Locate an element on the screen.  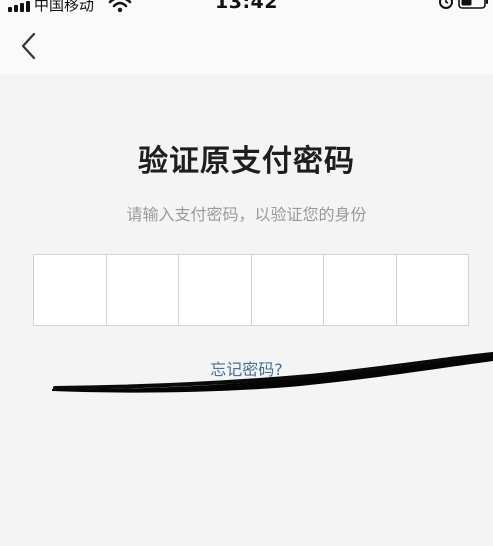
back-button is located at coordinates (30, 46).